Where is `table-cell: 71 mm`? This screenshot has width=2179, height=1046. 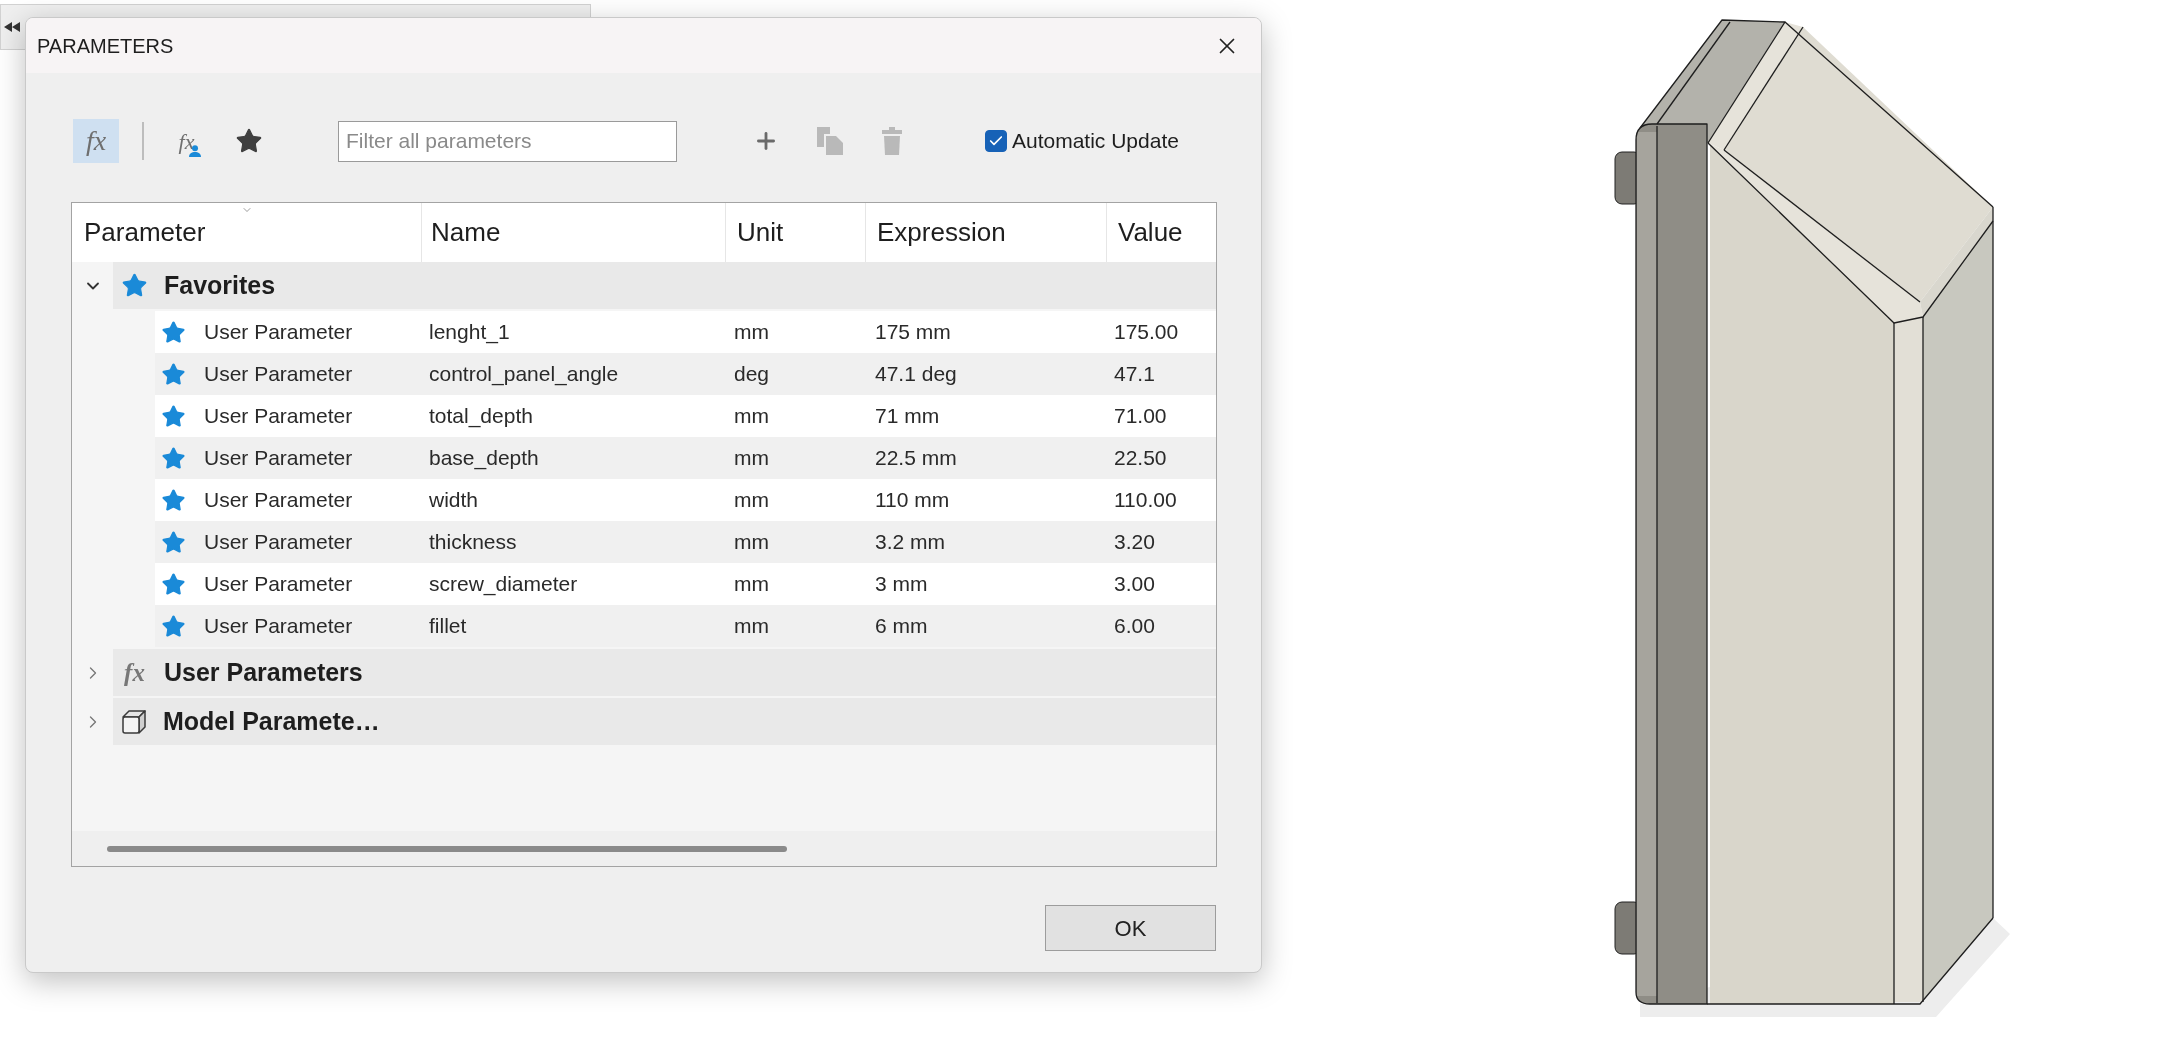
table-cell: 71 mm is located at coordinates (907, 416).